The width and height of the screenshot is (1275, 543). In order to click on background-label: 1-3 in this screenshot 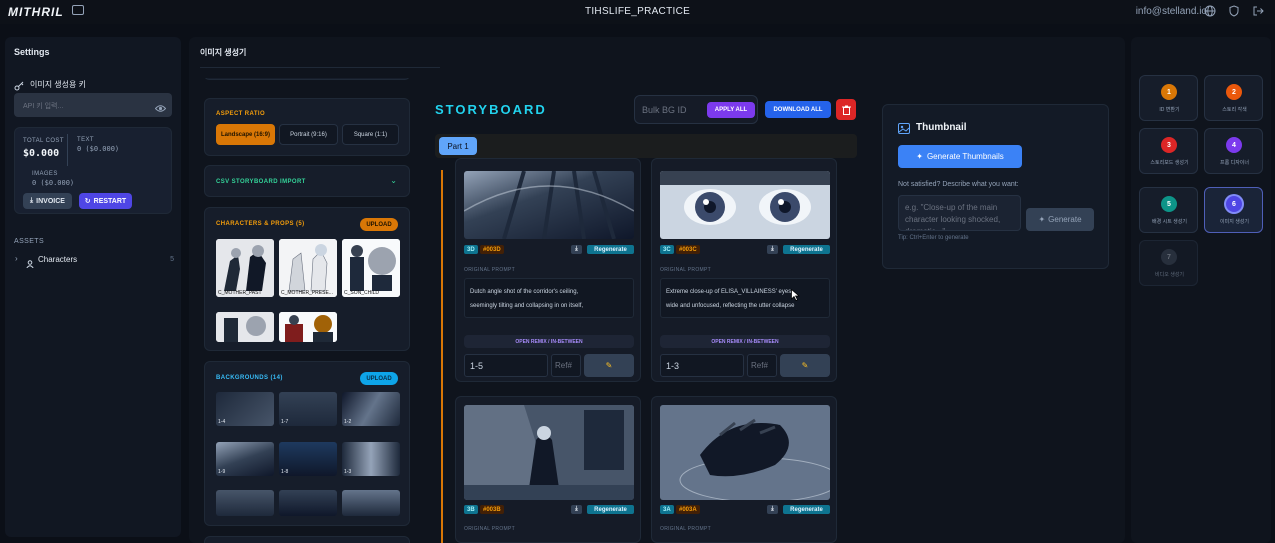, I will do `click(348, 472)`.